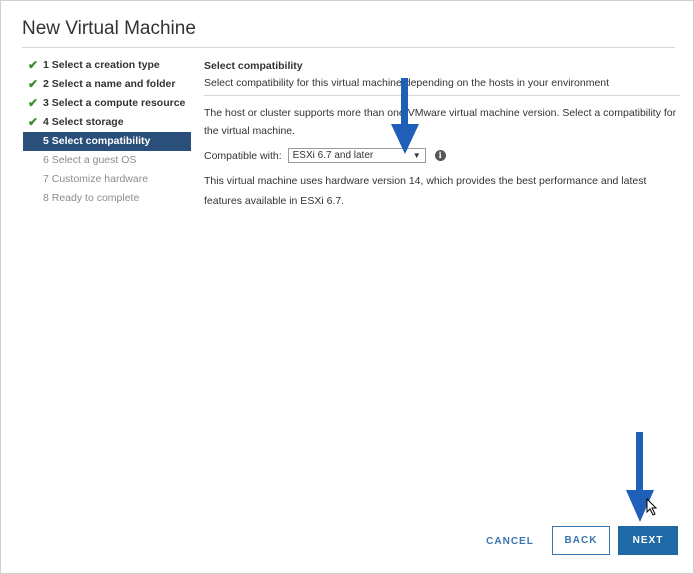  Describe the element at coordinates (442, 95) in the screenshot. I see `content-divider` at that location.